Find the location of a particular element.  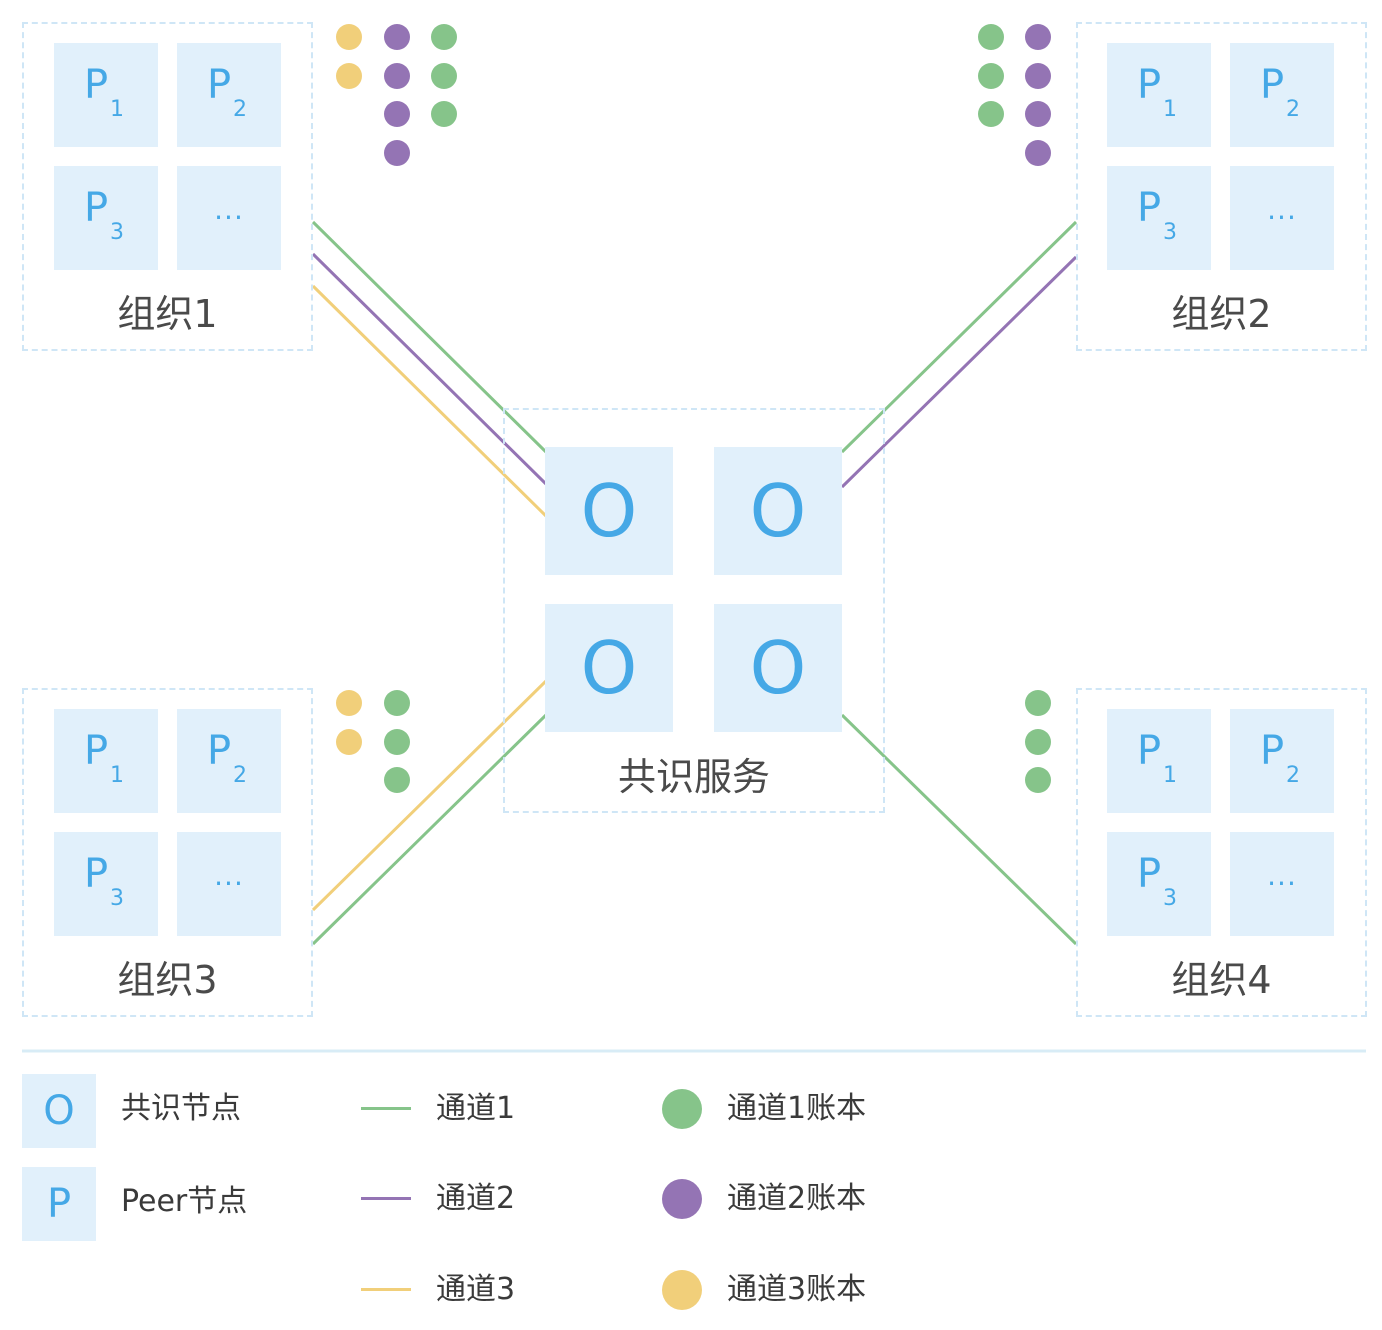

legend-orderer-label: 共识节点 is located at coordinates (181, 1108).